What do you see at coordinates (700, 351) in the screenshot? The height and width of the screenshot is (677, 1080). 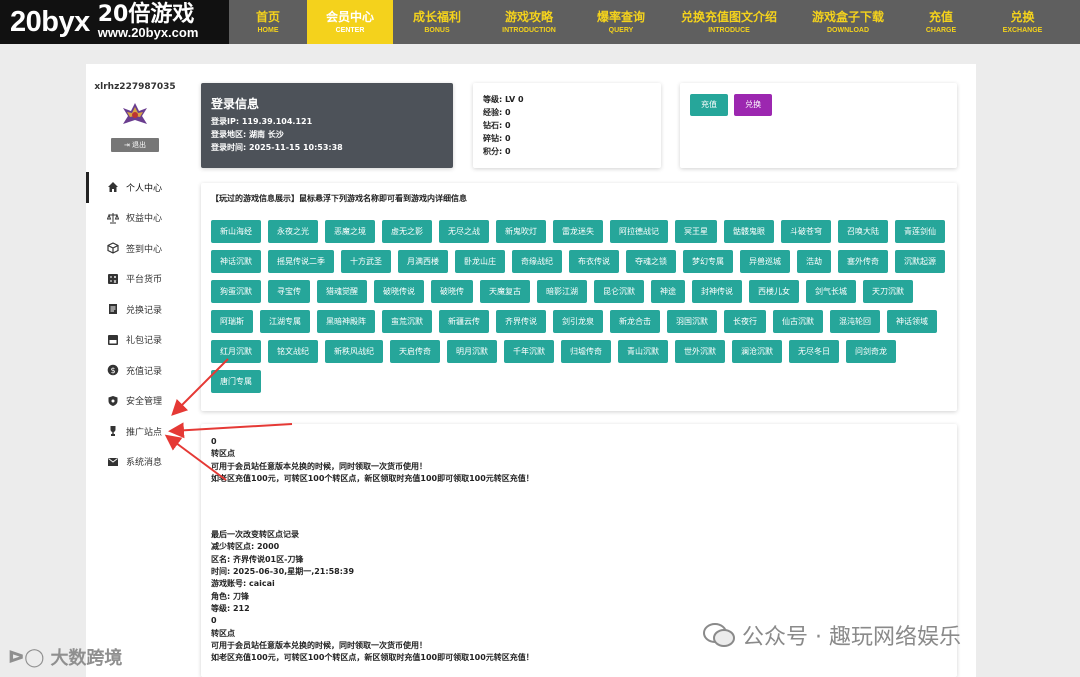 I see `game-tag: 世外沉默` at bounding box center [700, 351].